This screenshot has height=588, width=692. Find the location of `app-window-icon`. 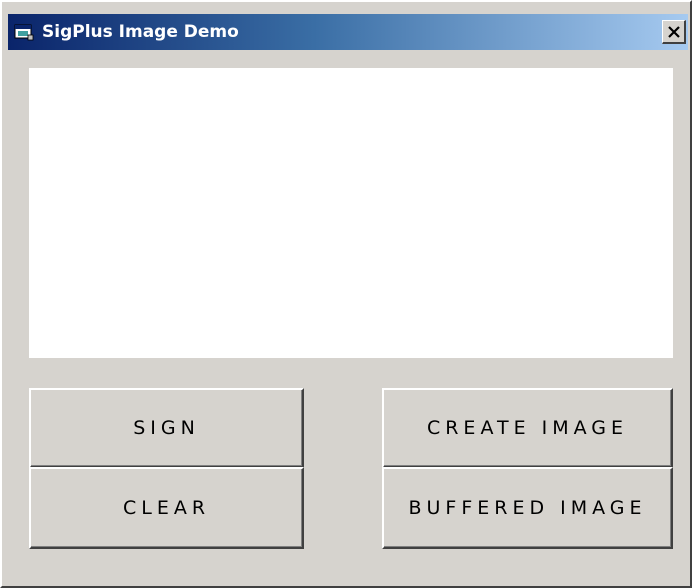

app-window-icon is located at coordinates (24, 32).